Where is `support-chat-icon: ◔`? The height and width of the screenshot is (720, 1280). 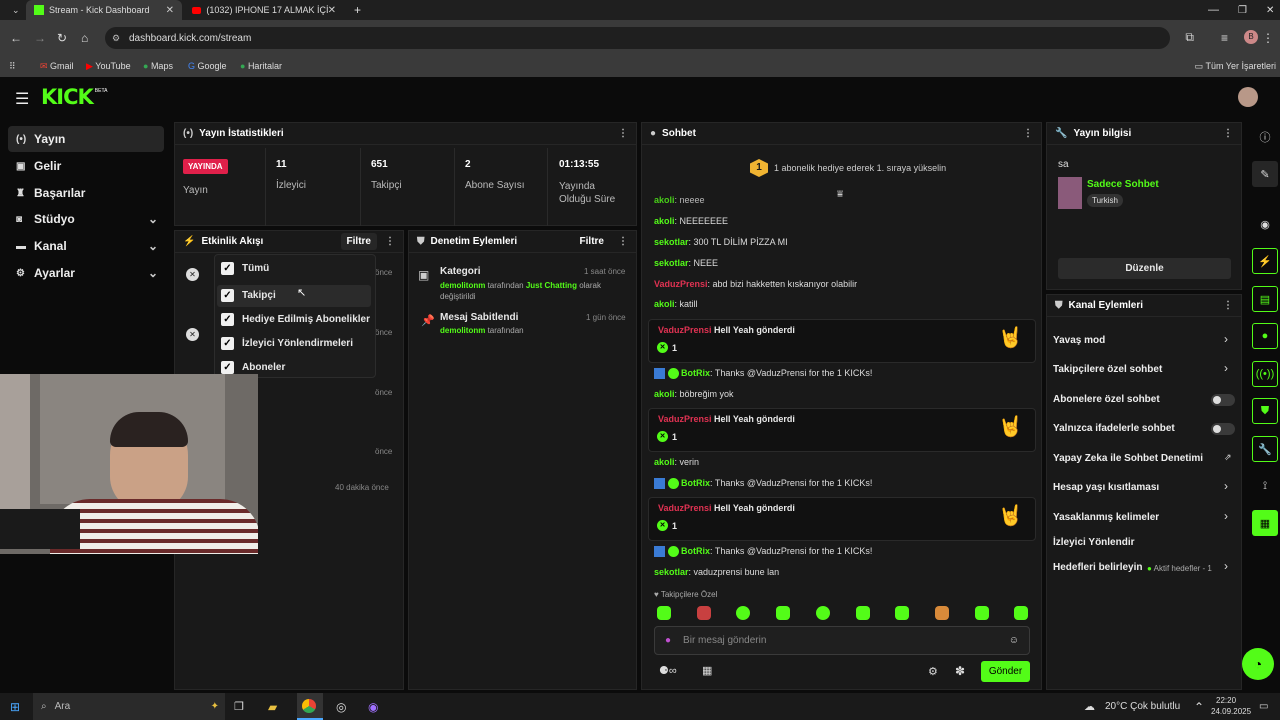
support-chat-icon: ◔ is located at coordinates (1258, 664).